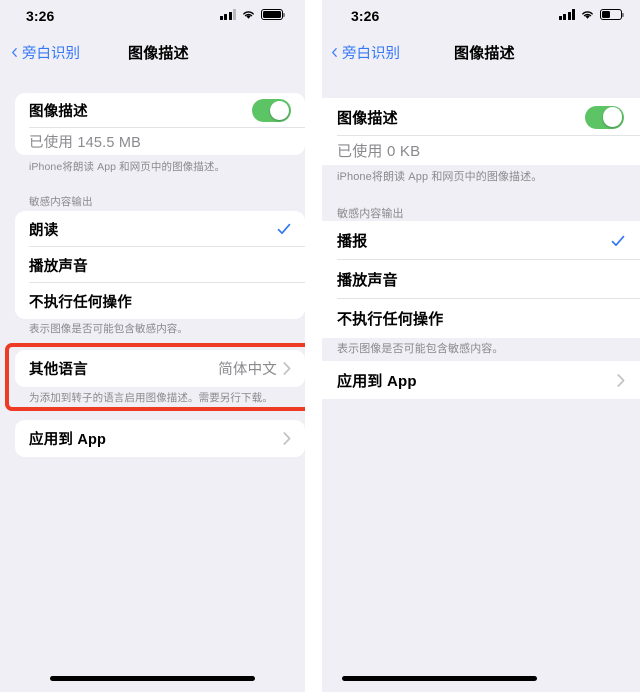 This screenshot has width=640, height=692. Describe the element at coordinates (151, 398) in the screenshot. I see `other-languages-footnote: 为添加到转子的语言启用图像描述。需要另行下载。` at that location.